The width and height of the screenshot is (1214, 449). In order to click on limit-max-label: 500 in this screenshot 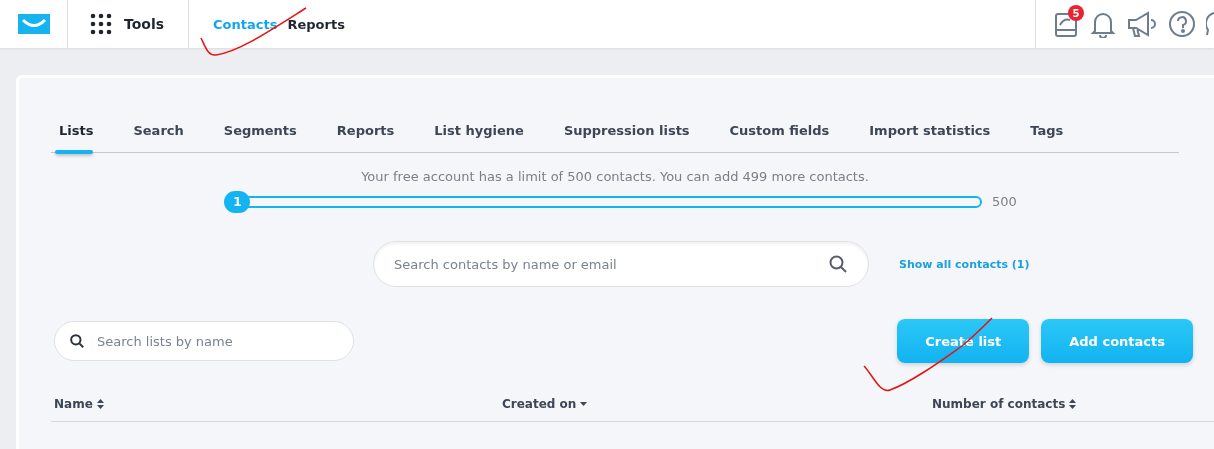, I will do `click(1004, 201)`.